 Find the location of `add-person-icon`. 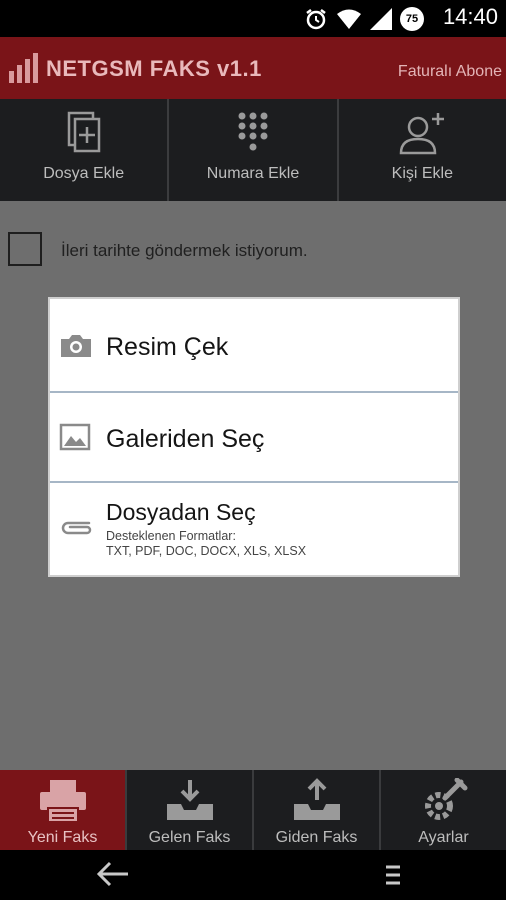

add-person-icon is located at coordinates (422, 134).